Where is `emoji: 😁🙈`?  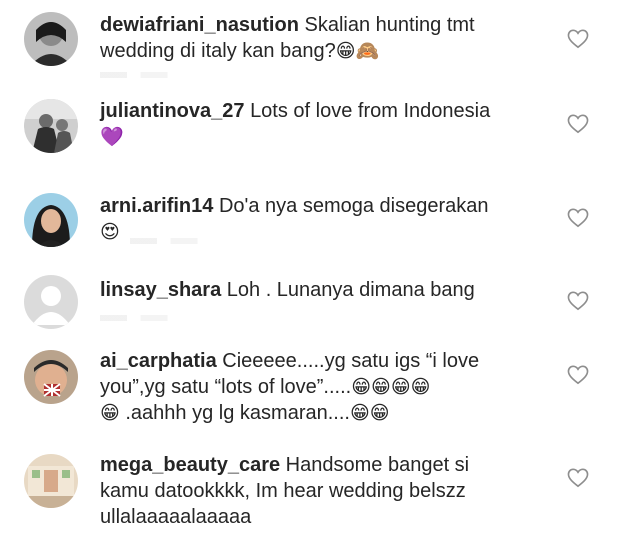
emoji: 😁🙈 is located at coordinates (357, 51).